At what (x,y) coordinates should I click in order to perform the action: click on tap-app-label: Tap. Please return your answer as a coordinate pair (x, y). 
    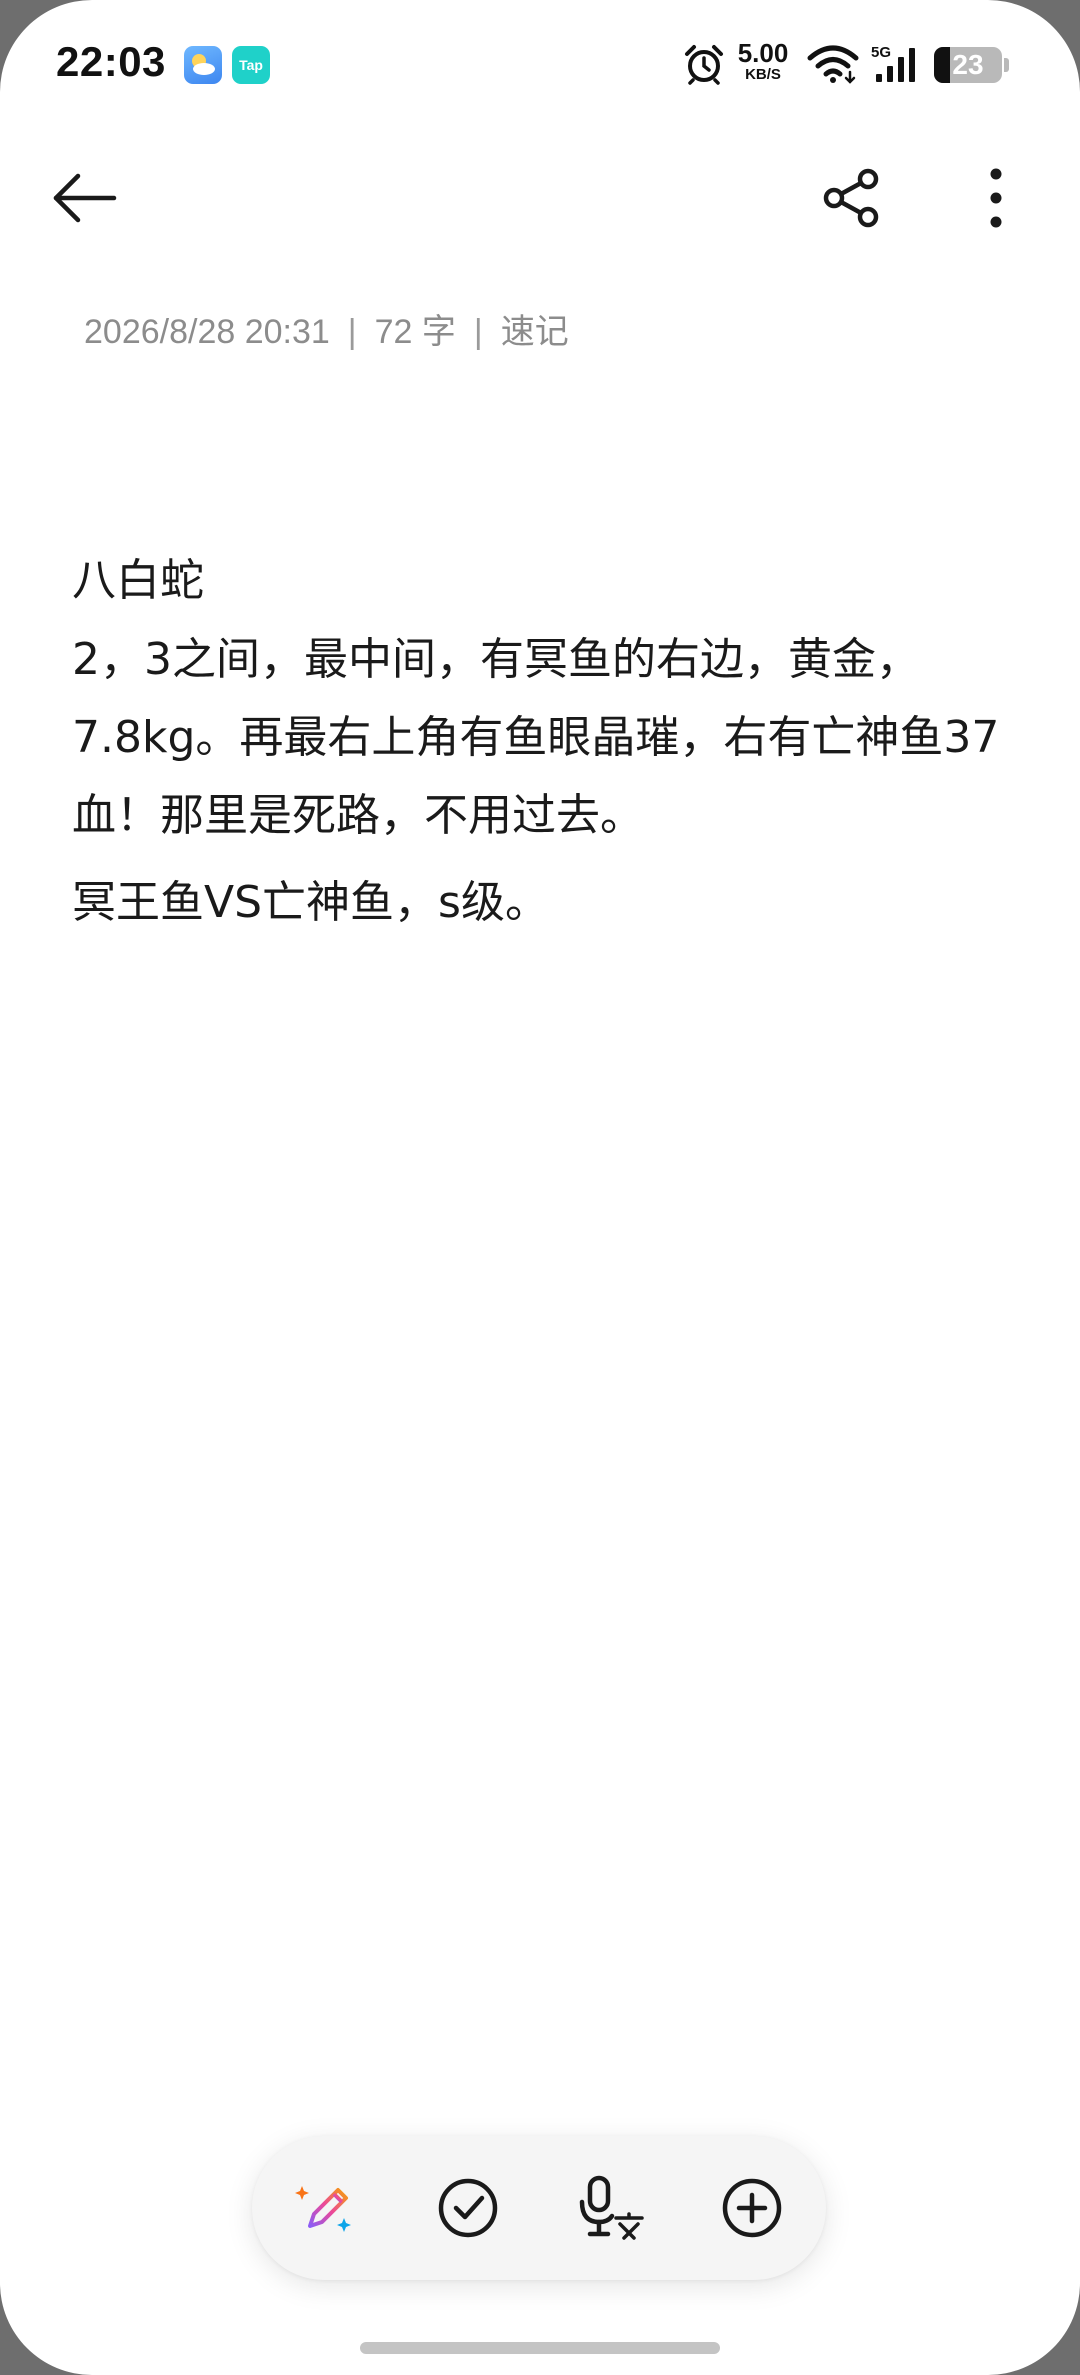
    Looking at the image, I should click on (251, 65).